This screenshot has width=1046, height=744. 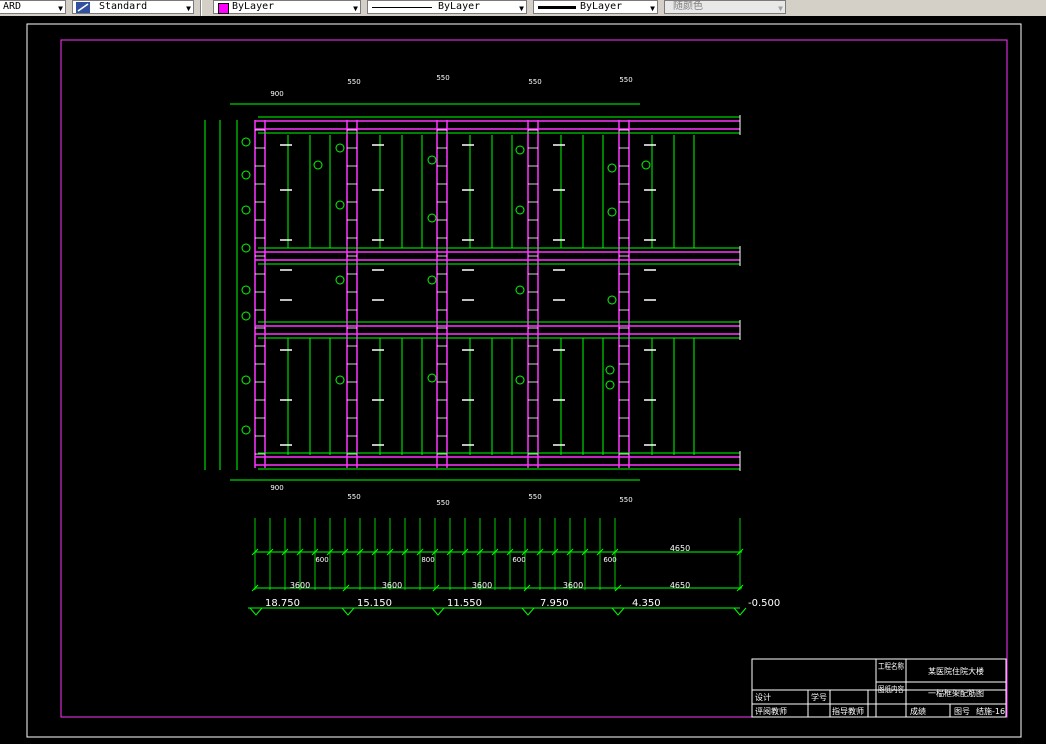 I want to click on top-dim-2: 550, so click(x=442, y=78).